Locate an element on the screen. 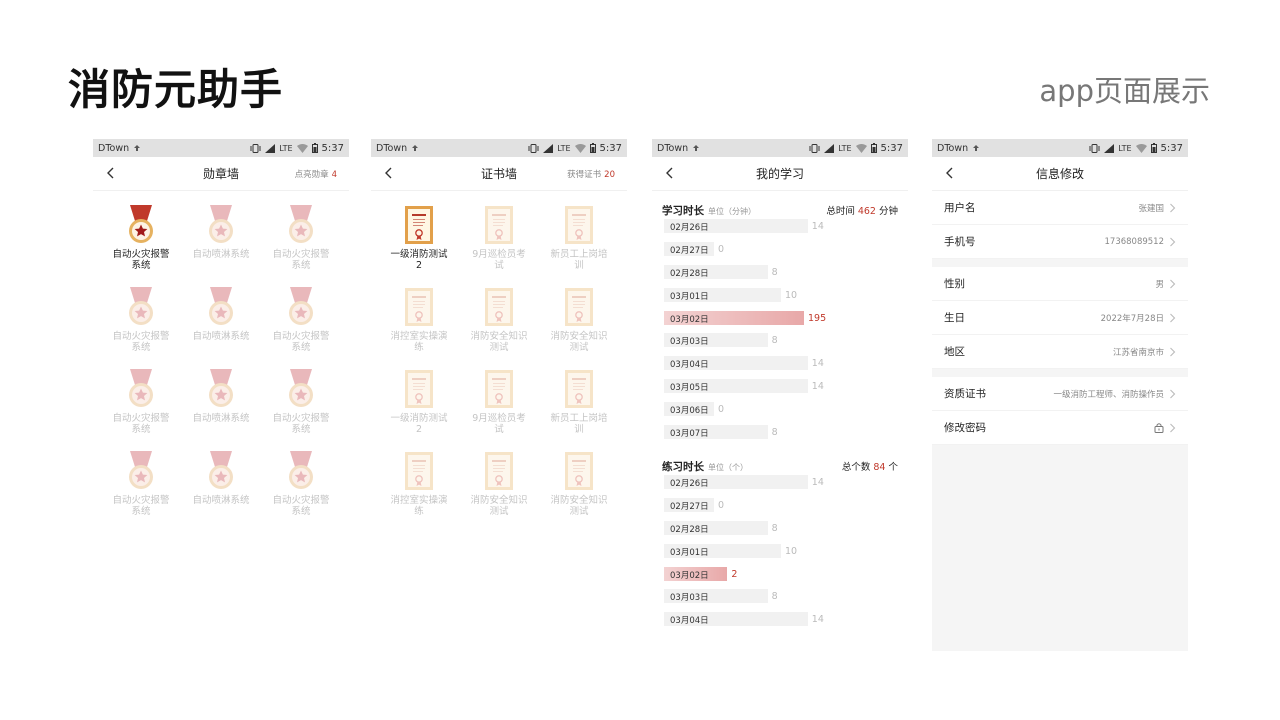  info-row: 性别 男 is located at coordinates (1060, 284).